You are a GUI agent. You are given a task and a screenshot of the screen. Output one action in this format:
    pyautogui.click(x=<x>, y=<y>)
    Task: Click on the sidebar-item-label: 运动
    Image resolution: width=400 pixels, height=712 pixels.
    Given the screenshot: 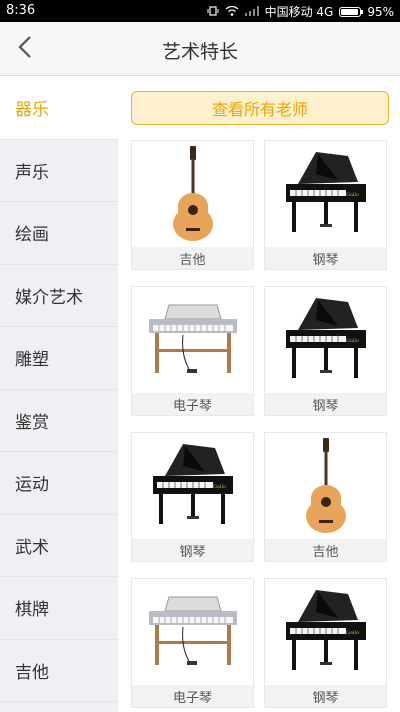 What is the action you would take?
    pyautogui.click(x=32, y=485)
    